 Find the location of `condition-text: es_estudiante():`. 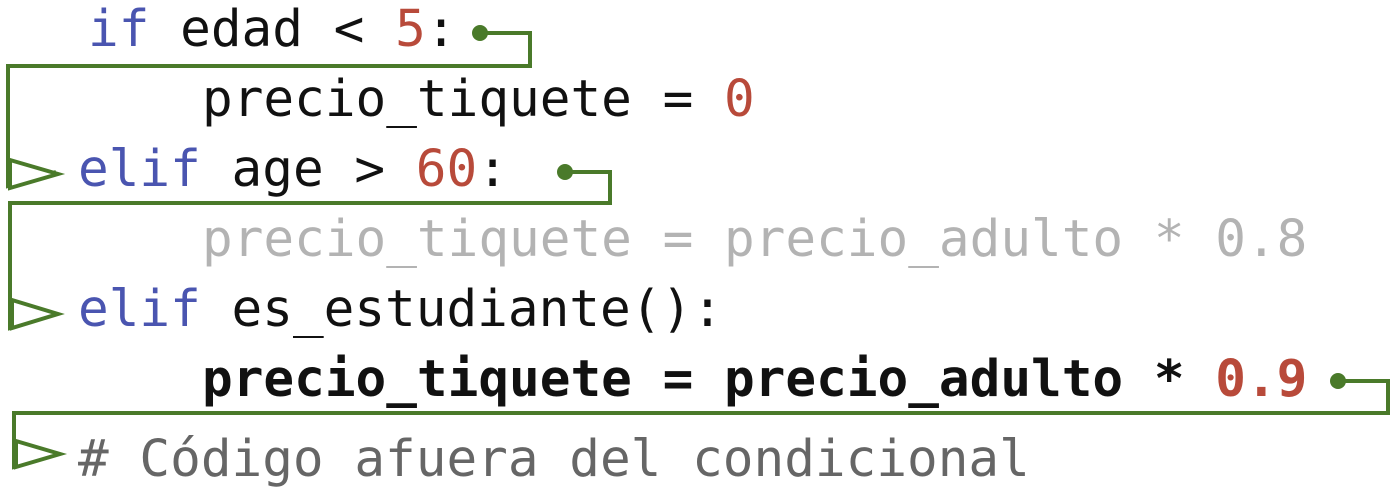

condition-text: es_estudiante(): is located at coordinates (461, 309).